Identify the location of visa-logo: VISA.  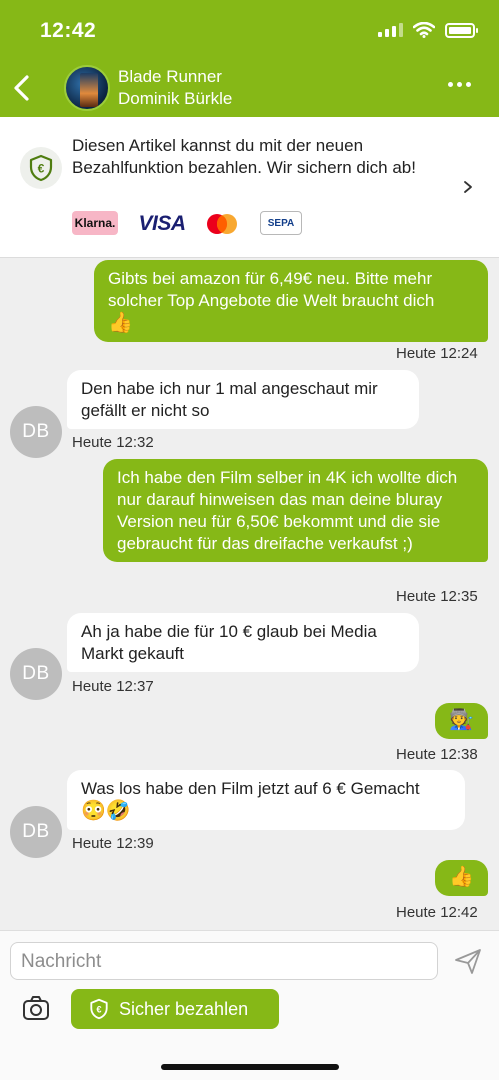
(162, 223).